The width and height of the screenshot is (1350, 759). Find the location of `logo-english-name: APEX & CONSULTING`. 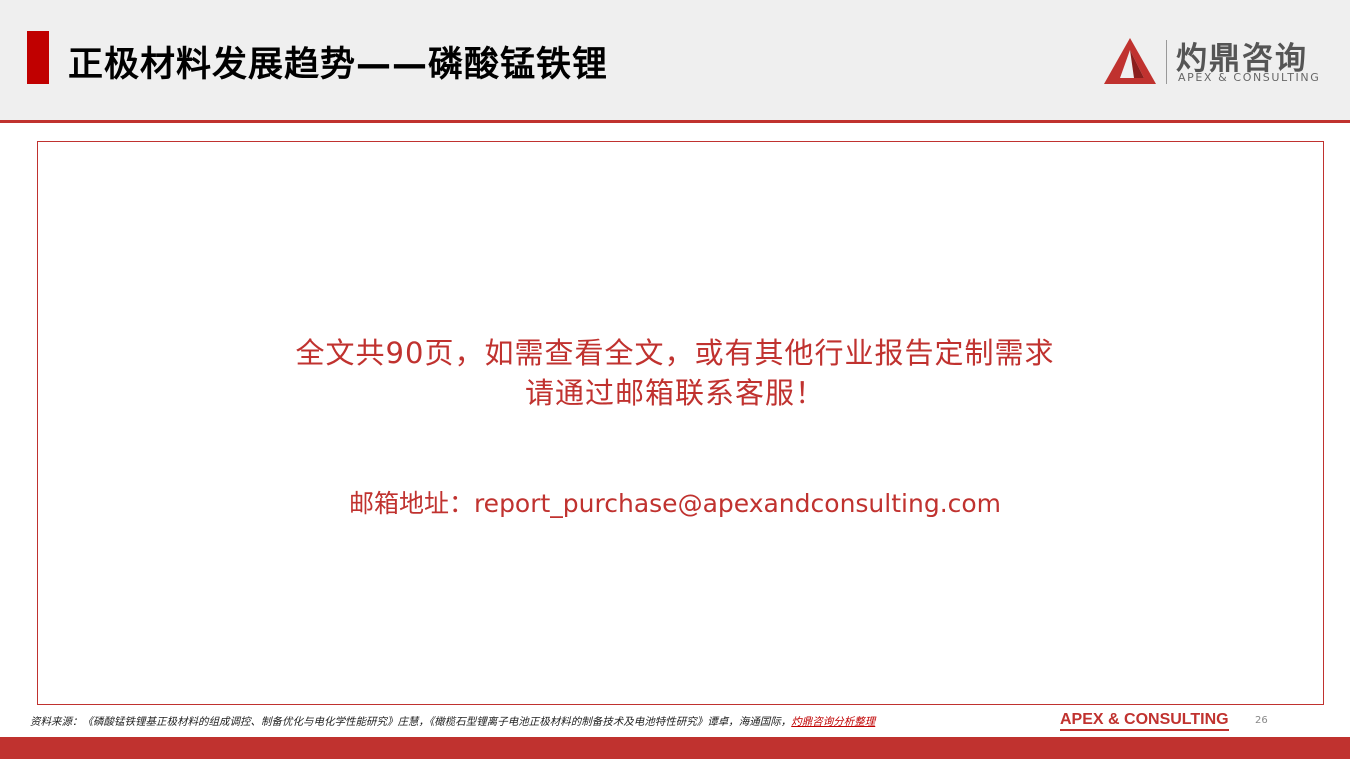

logo-english-name: APEX & CONSULTING is located at coordinates (1249, 77).